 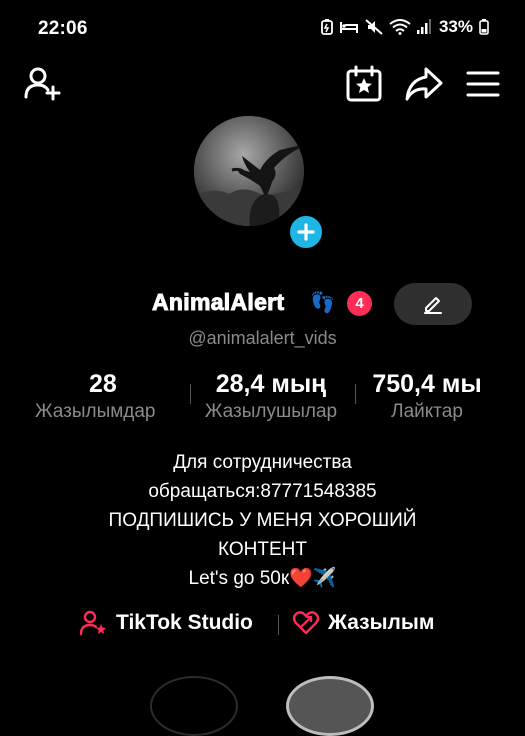 What do you see at coordinates (348, 27) in the screenshot?
I see `bed-icon` at bounding box center [348, 27].